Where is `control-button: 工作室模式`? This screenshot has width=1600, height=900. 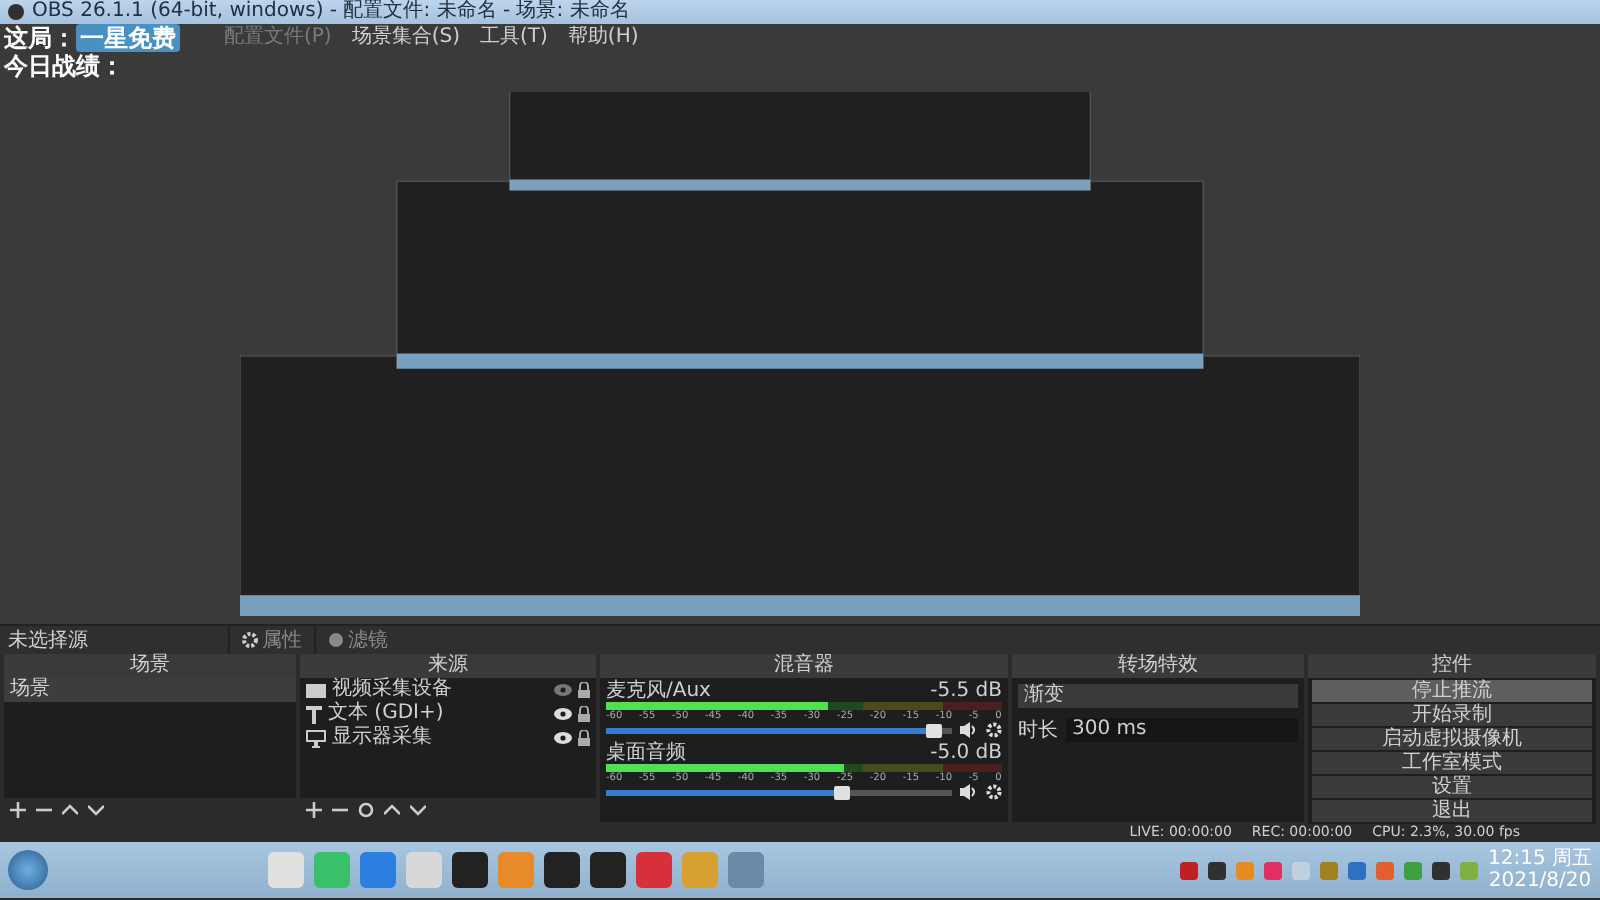
control-button: 工作室模式 is located at coordinates (1452, 763).